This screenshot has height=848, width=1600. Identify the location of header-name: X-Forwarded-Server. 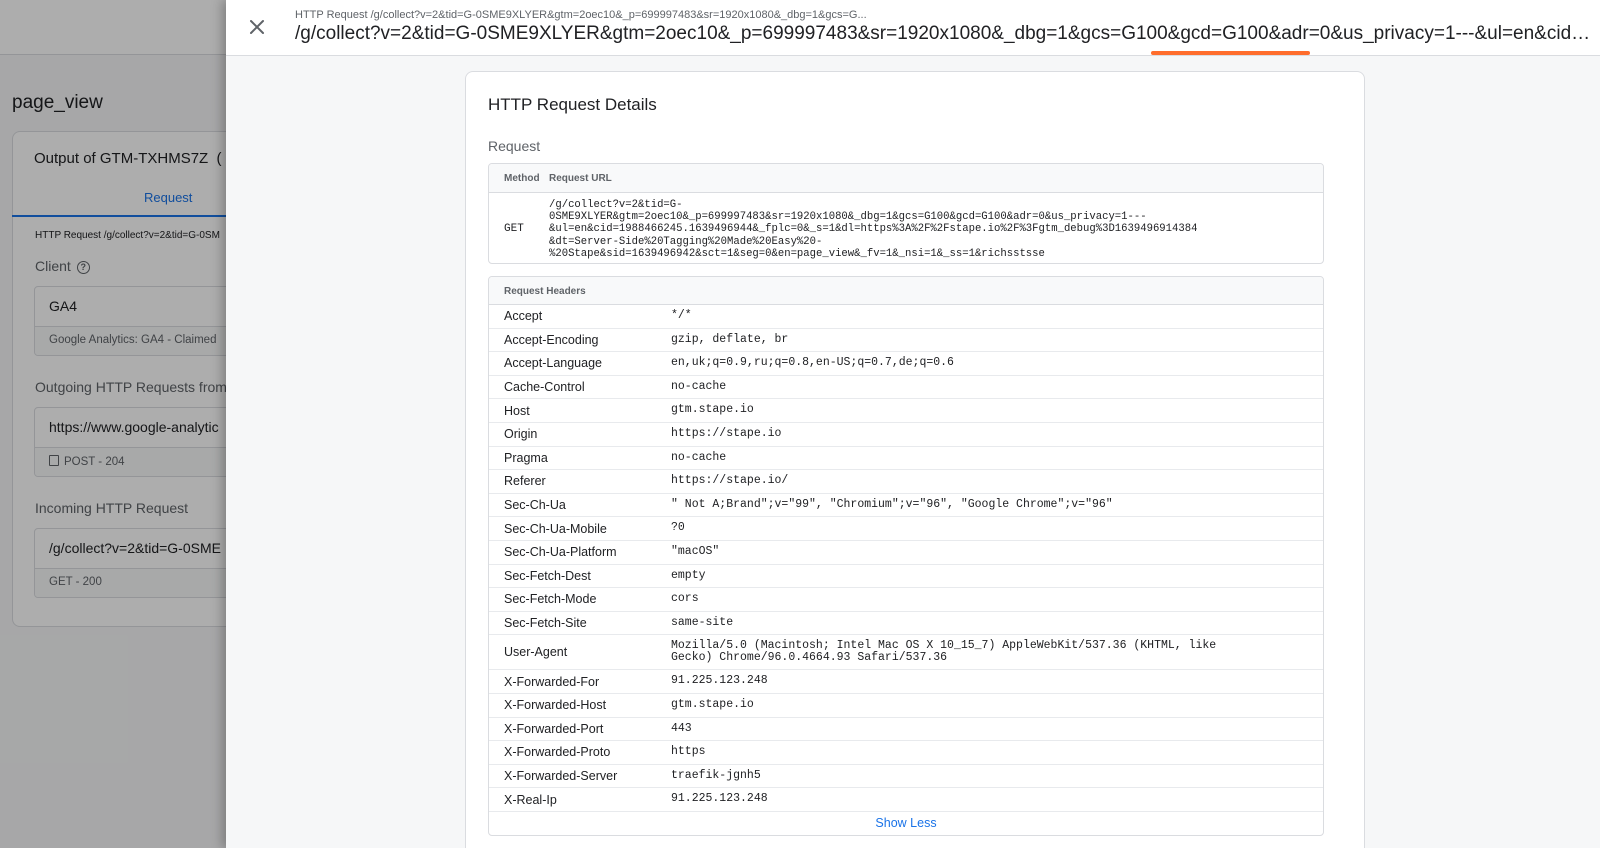
(561, 775).